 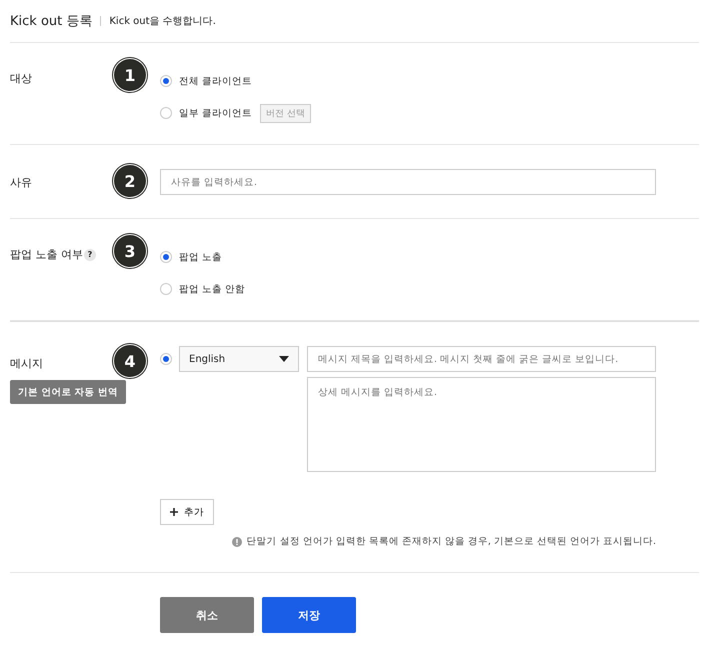 What do you see at coordinates (174, 512) in the screenshot?
I see `plus-icon` at bounding box center [174, 512].